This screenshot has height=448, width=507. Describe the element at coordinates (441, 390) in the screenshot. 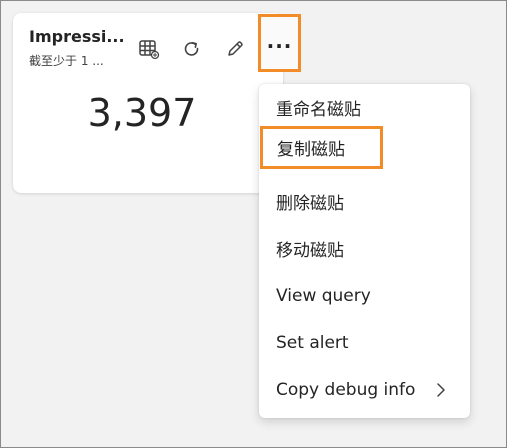

I see `chevron-right-icon` at that location.